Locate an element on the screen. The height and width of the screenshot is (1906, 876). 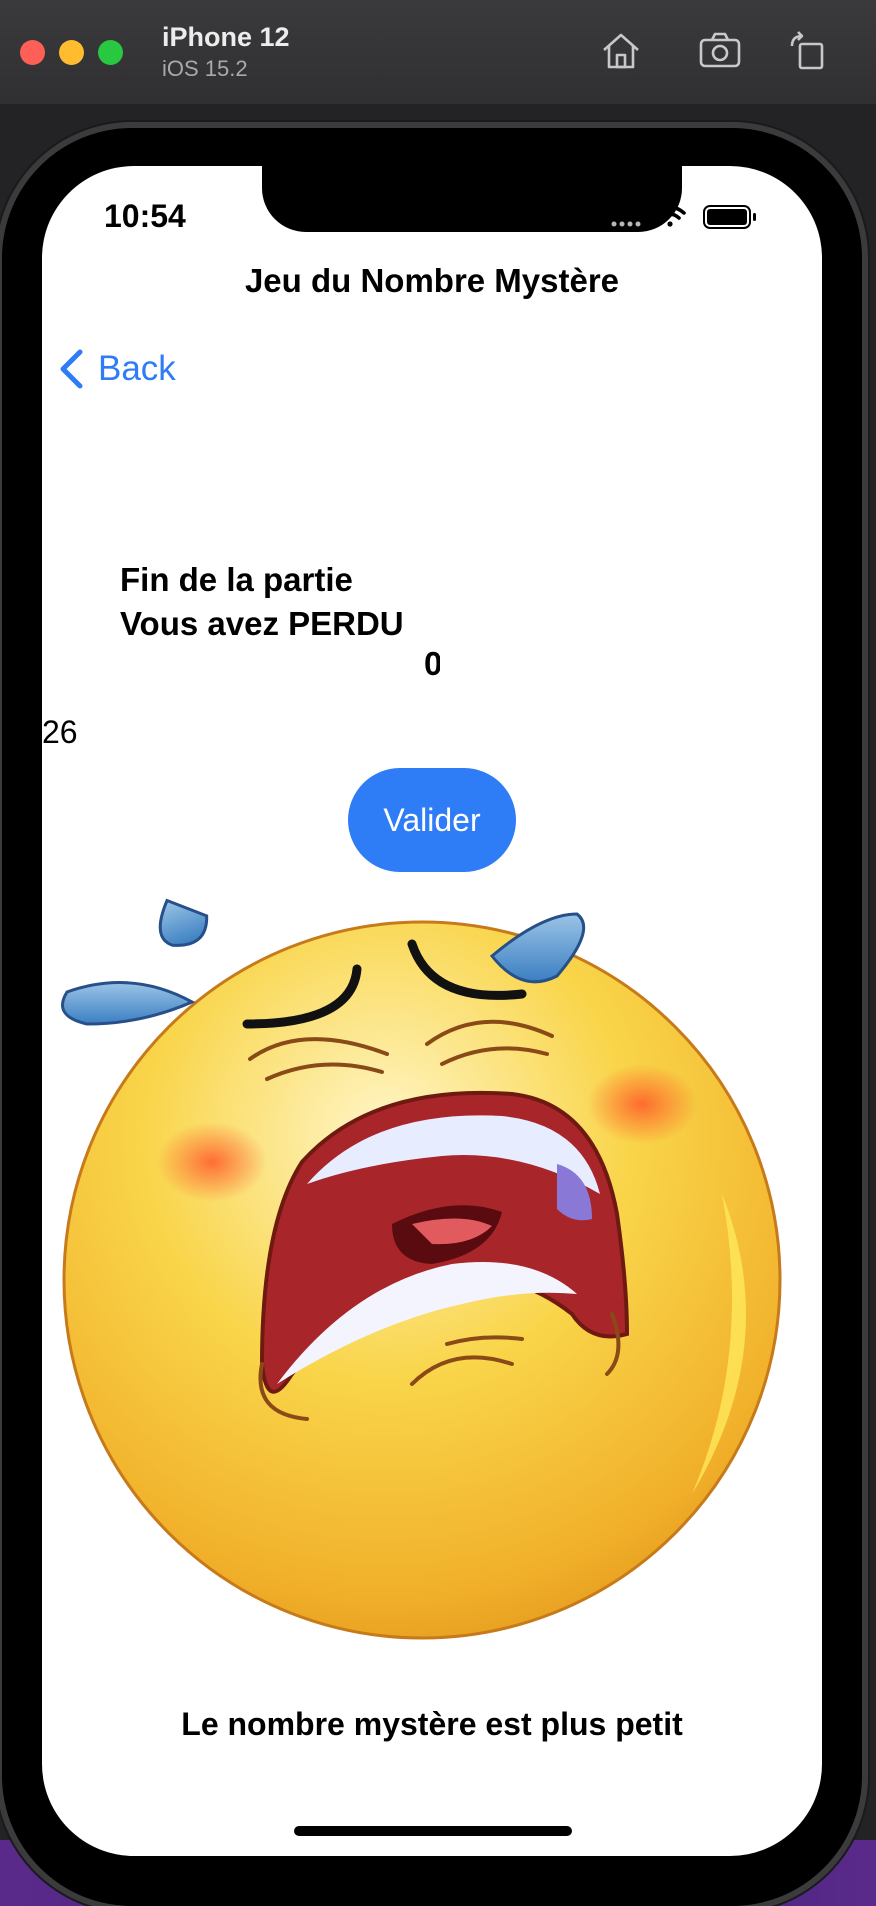
simulator-device-name: iPhone 12 is located at coordinates (226, 37).